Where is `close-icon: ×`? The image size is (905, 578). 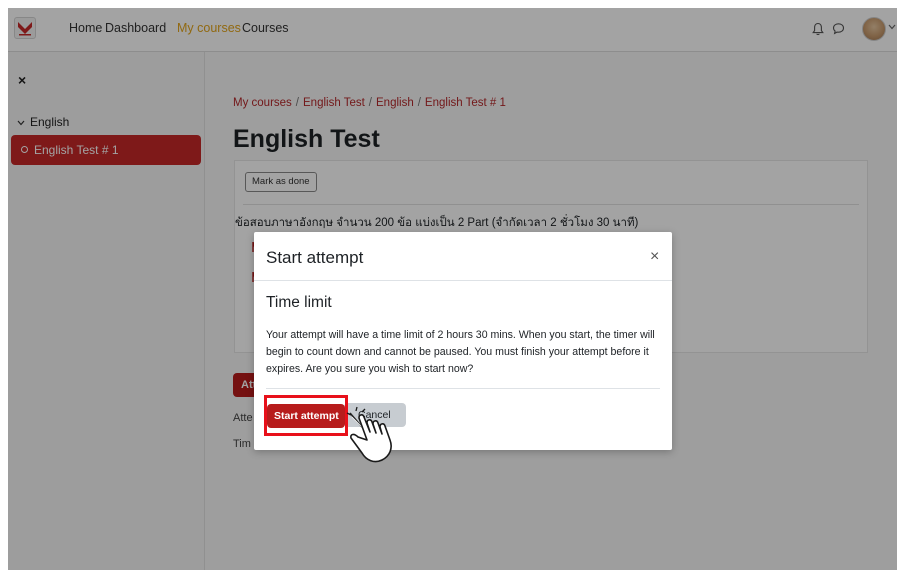
close-icon: × is located at coordinates (654, 257).